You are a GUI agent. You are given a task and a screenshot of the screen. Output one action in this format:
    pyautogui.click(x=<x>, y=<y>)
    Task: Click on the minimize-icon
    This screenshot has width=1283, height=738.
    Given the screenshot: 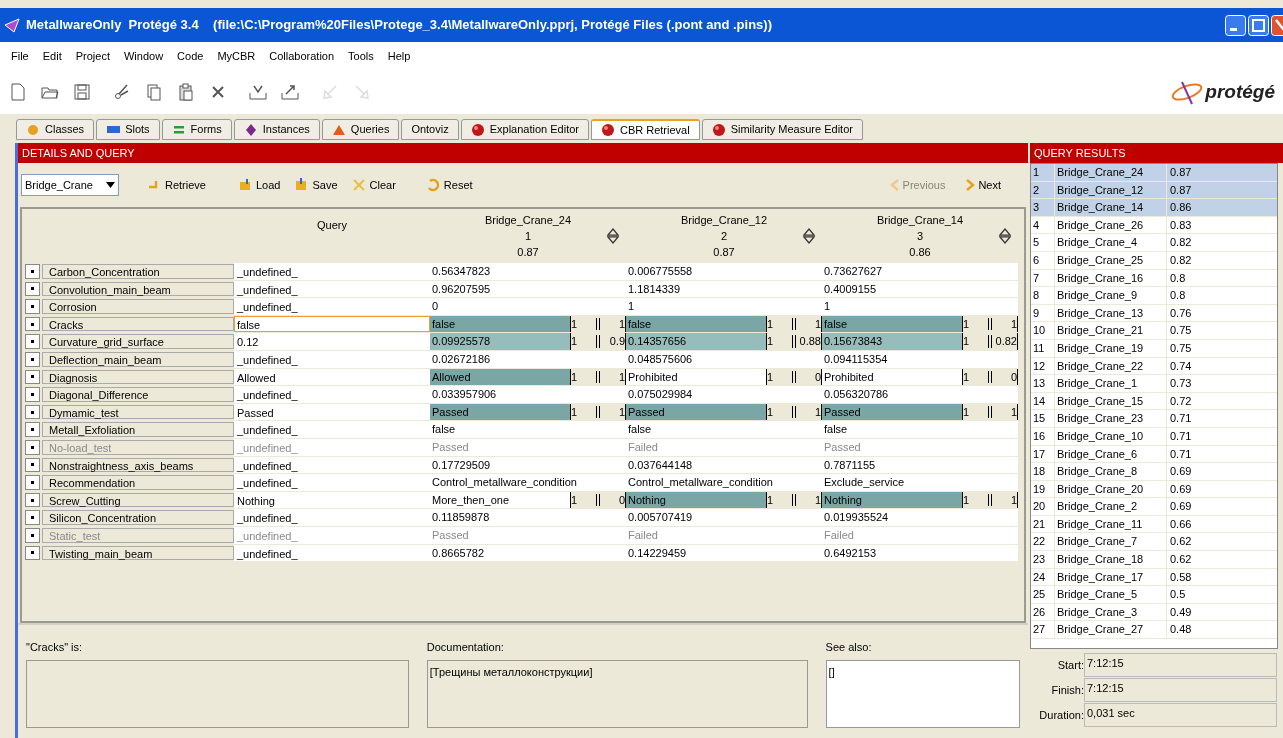 What is the action you would take?
    pyautogui.click(x=1235, y=25)
    